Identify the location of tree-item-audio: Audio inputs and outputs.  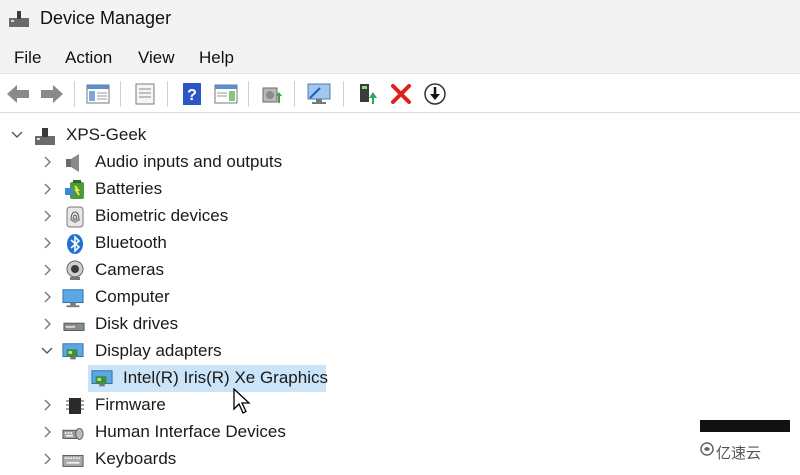
(400, 162).